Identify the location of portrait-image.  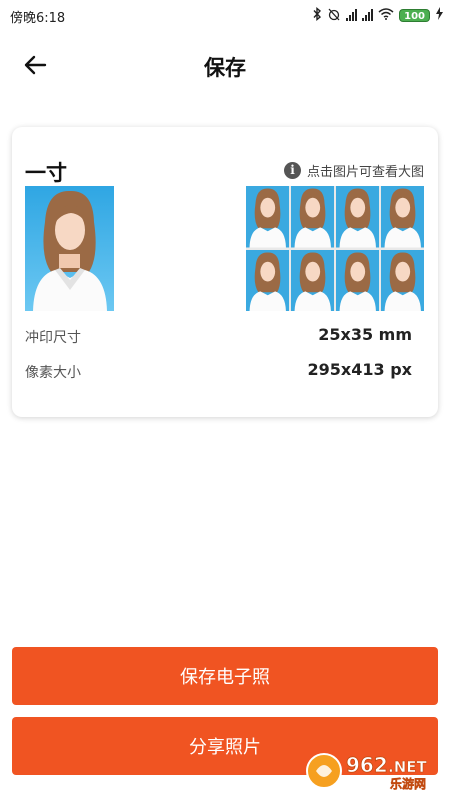
(69, 248).